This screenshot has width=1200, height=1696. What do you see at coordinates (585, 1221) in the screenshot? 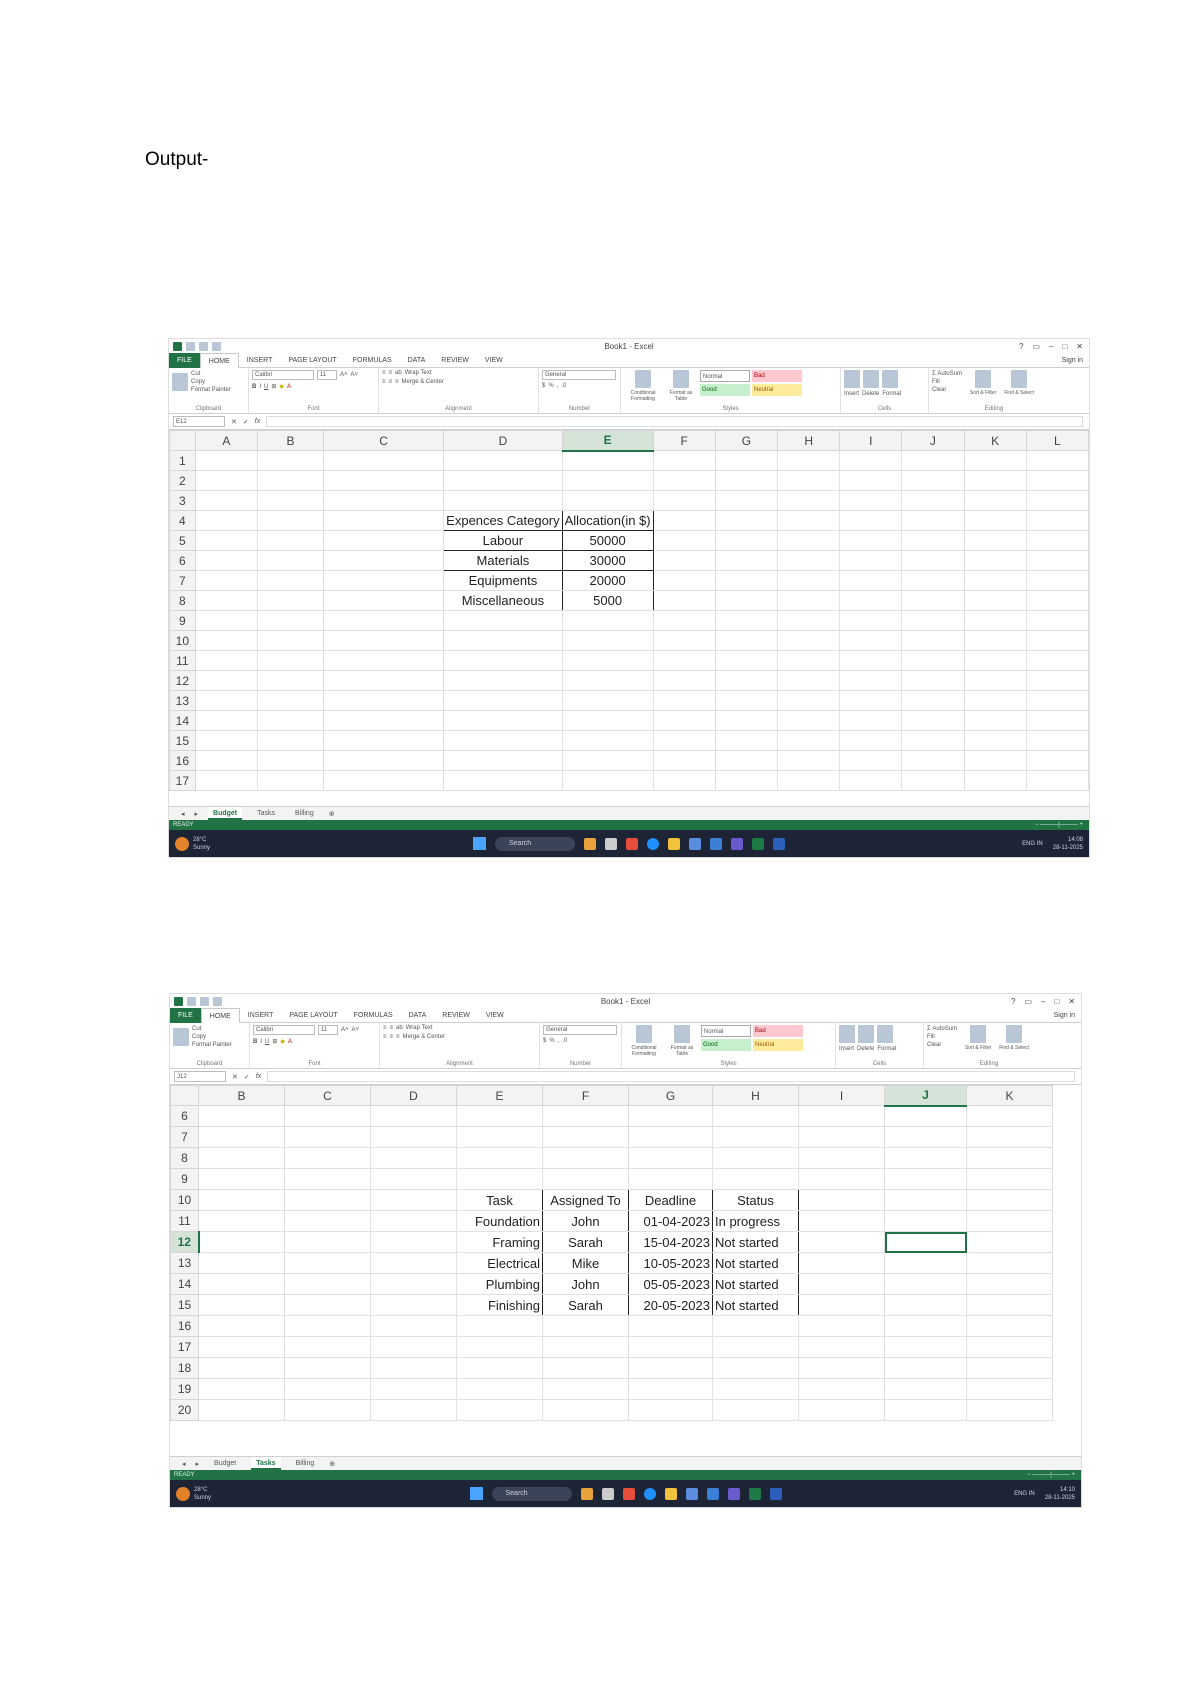
I see `task-cell: John` at bounding box center [585, 1221].